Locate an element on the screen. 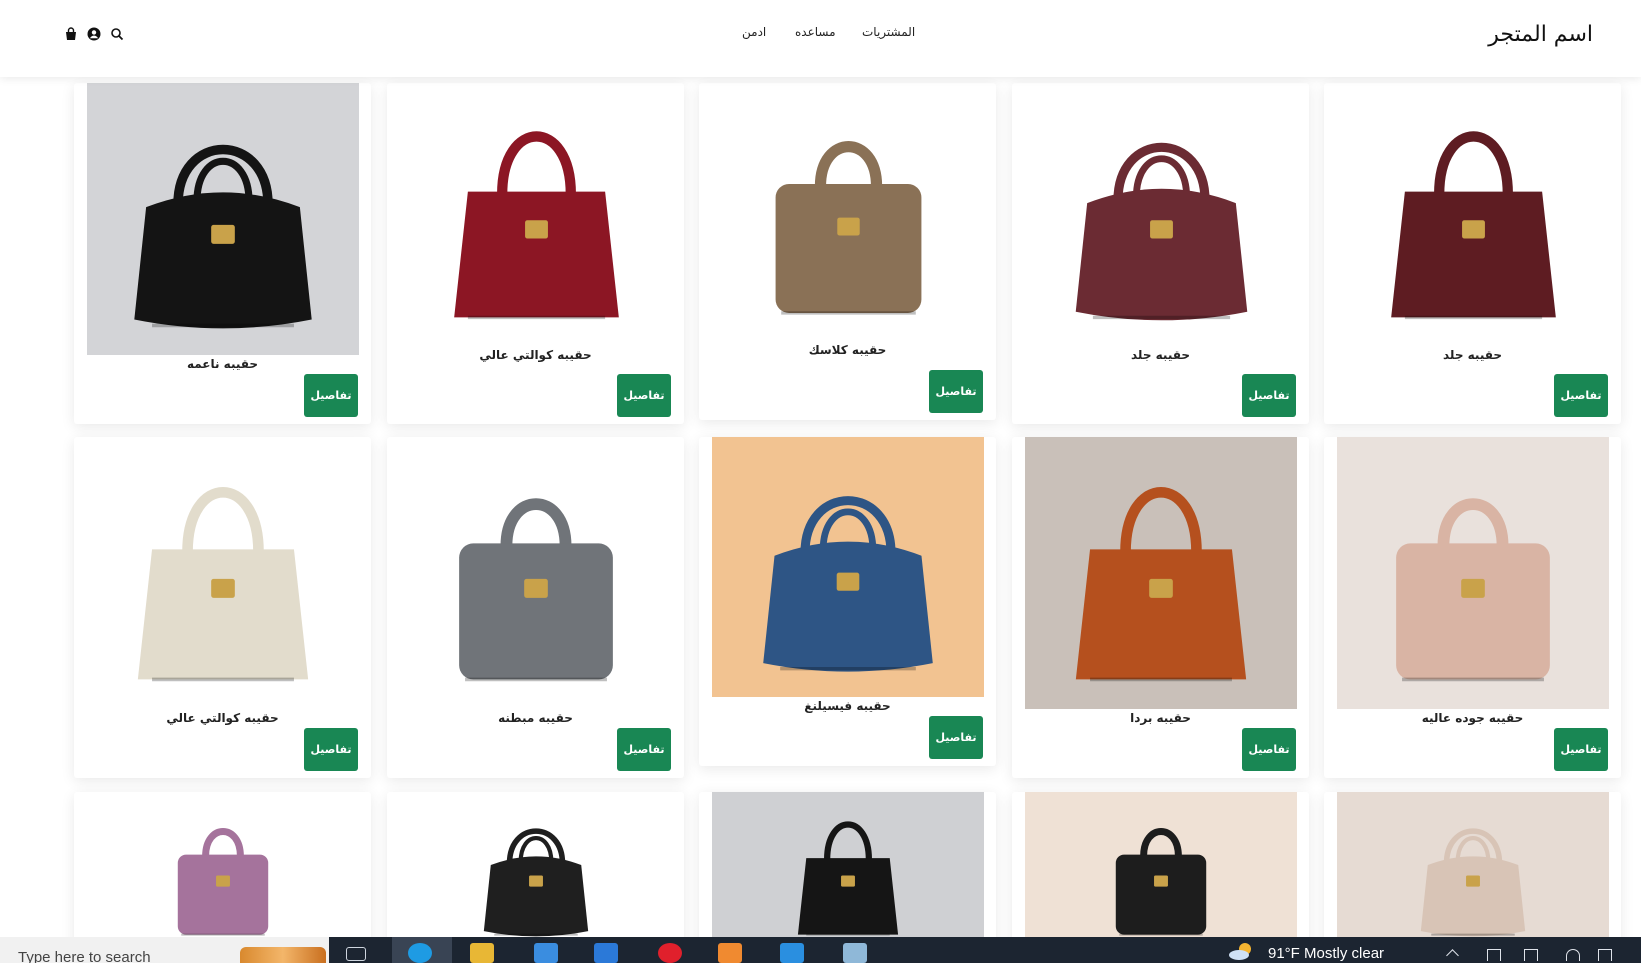 The image size is (1641, 963). user-icon is located at coordinates (94, 34).